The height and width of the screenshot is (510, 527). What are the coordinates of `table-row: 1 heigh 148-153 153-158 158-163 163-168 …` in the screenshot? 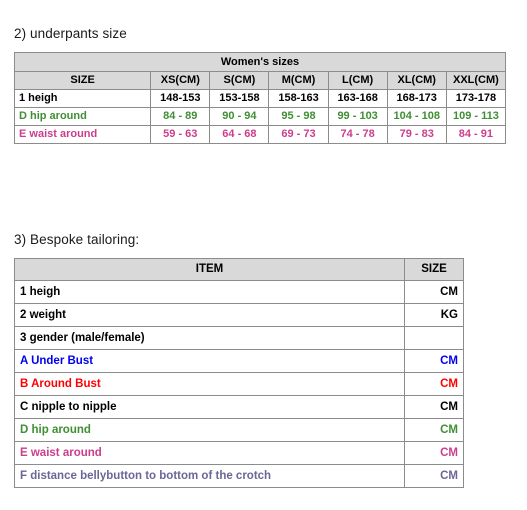 It's located at (260, 98).